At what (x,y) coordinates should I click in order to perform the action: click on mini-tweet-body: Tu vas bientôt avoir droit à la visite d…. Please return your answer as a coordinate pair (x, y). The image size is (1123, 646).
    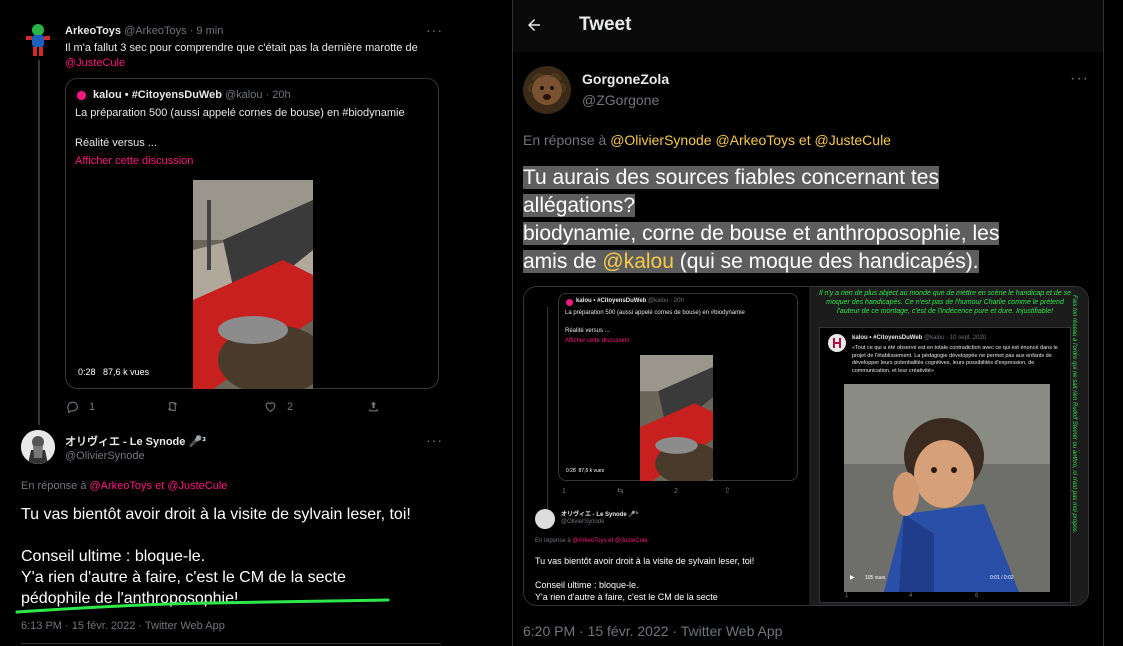
    Looking at the image, I should click on (644, 579).